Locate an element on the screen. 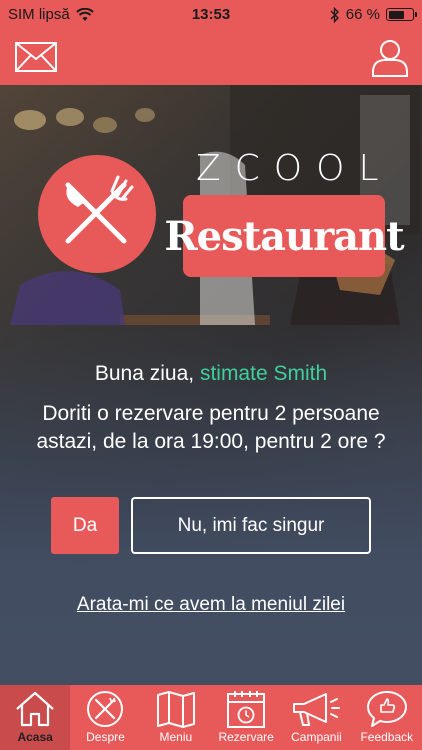 This screenshot has height=750, width=422. home-icon is located at coordinates (35, 709).